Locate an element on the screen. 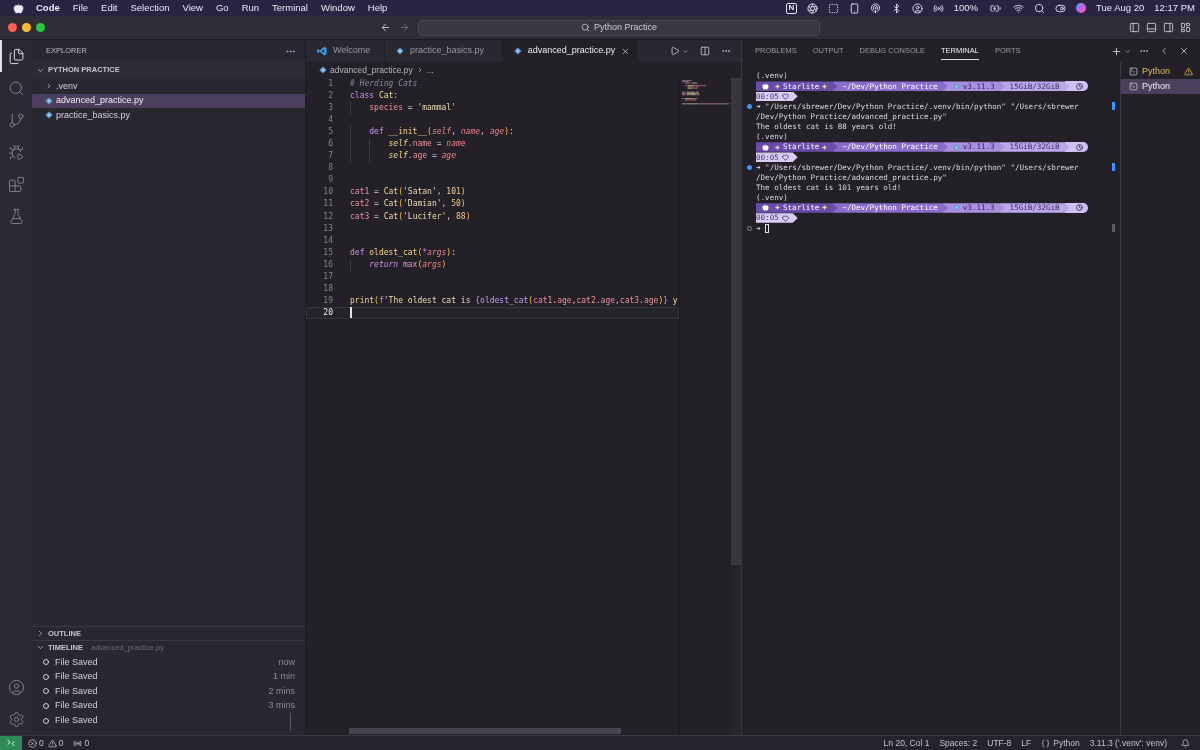  status-item: 3.11.3 ('.venv': venv) is located at coordinates (1128, 743).